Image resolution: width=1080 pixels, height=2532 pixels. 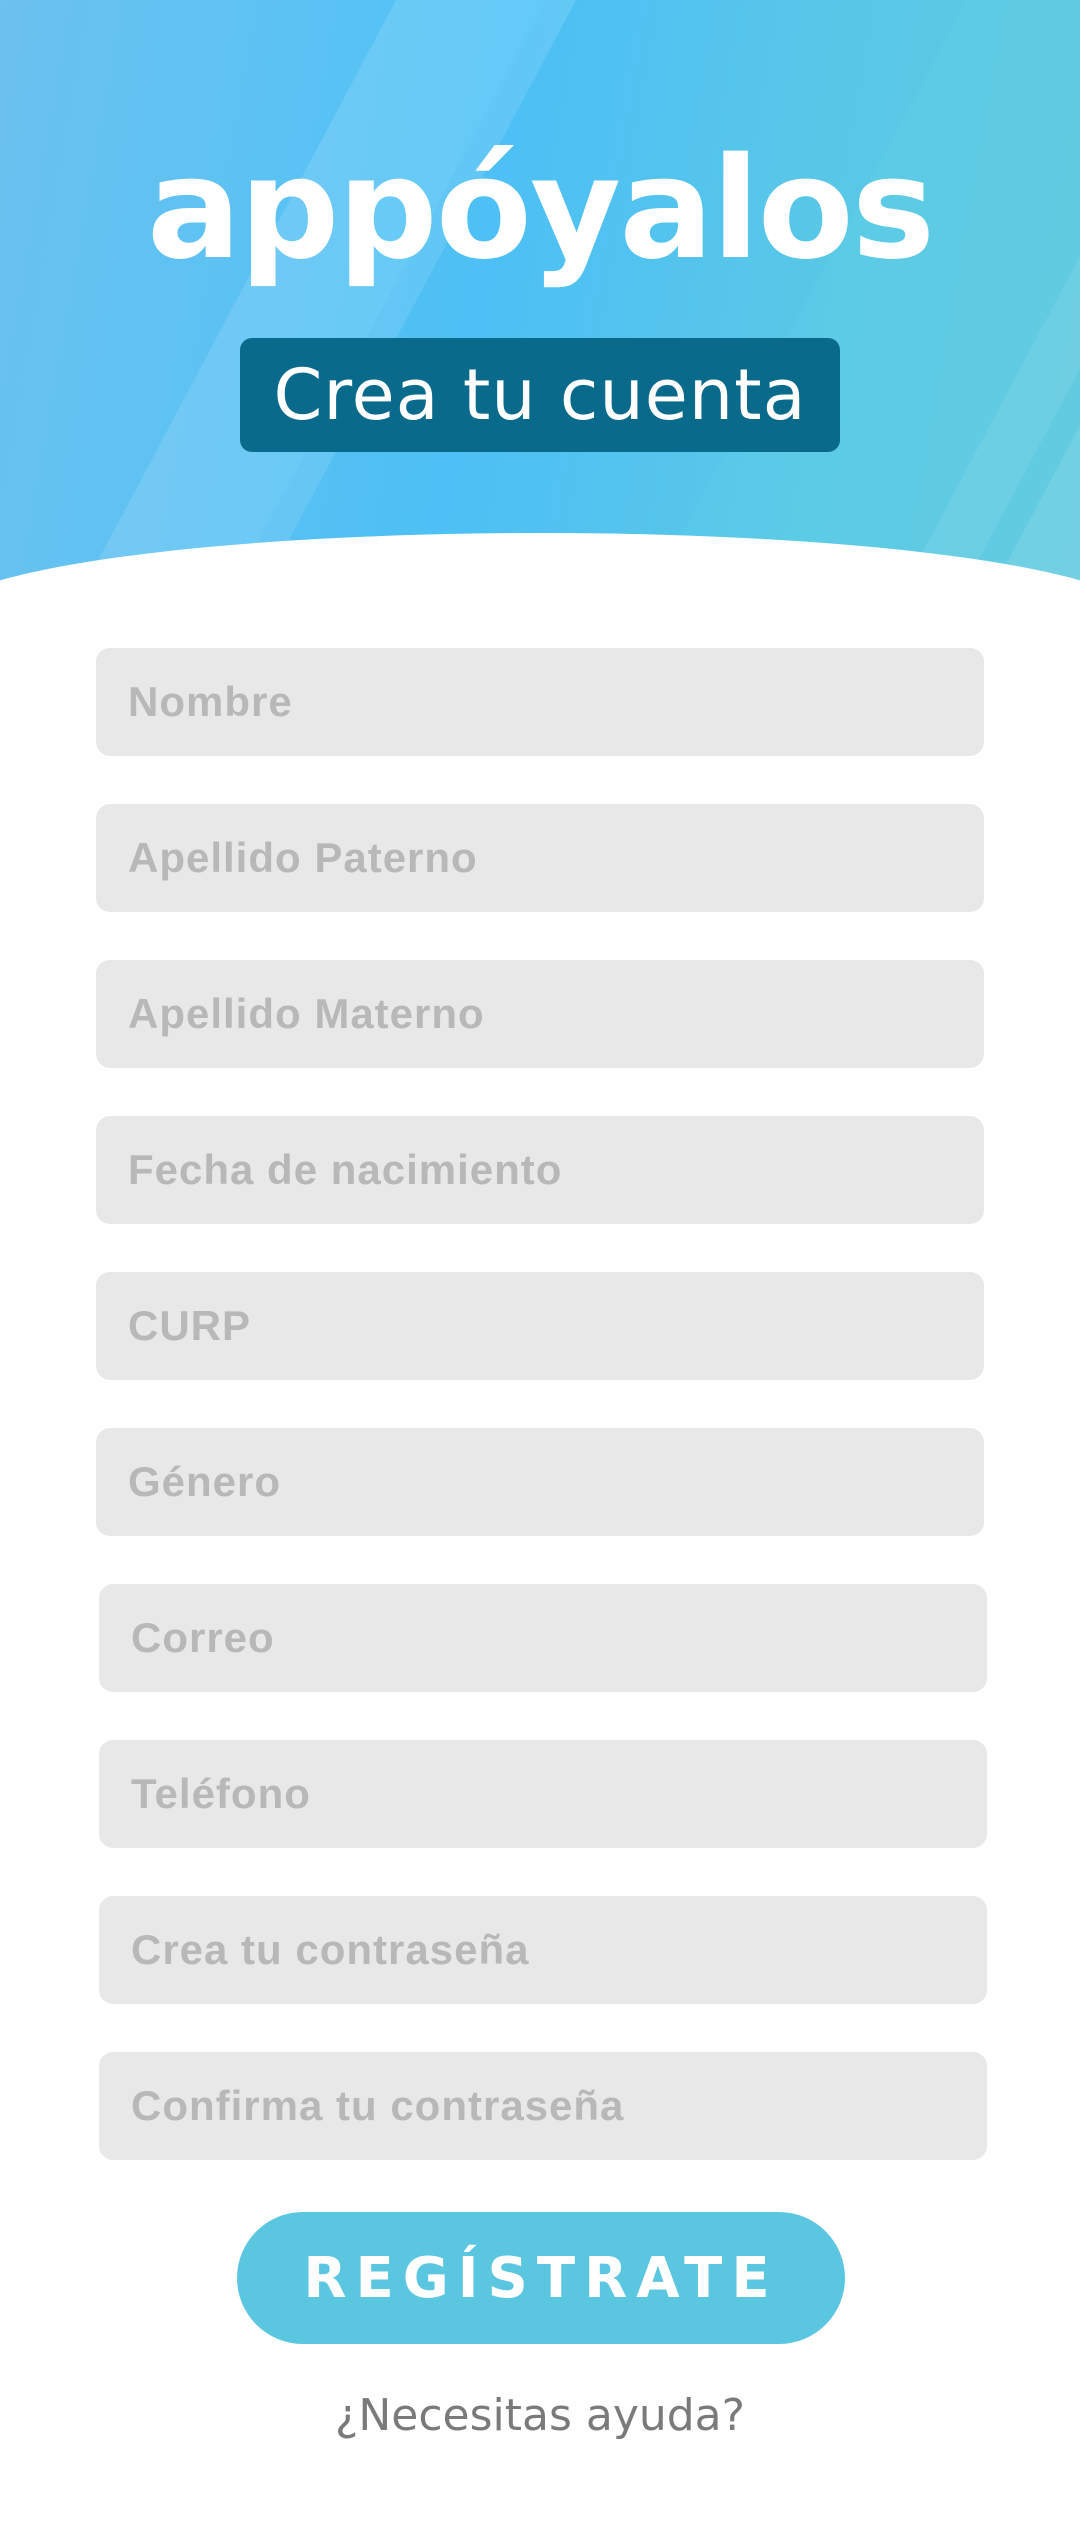 I want to click on confirm-password-field, so click(x=543, y=2106).